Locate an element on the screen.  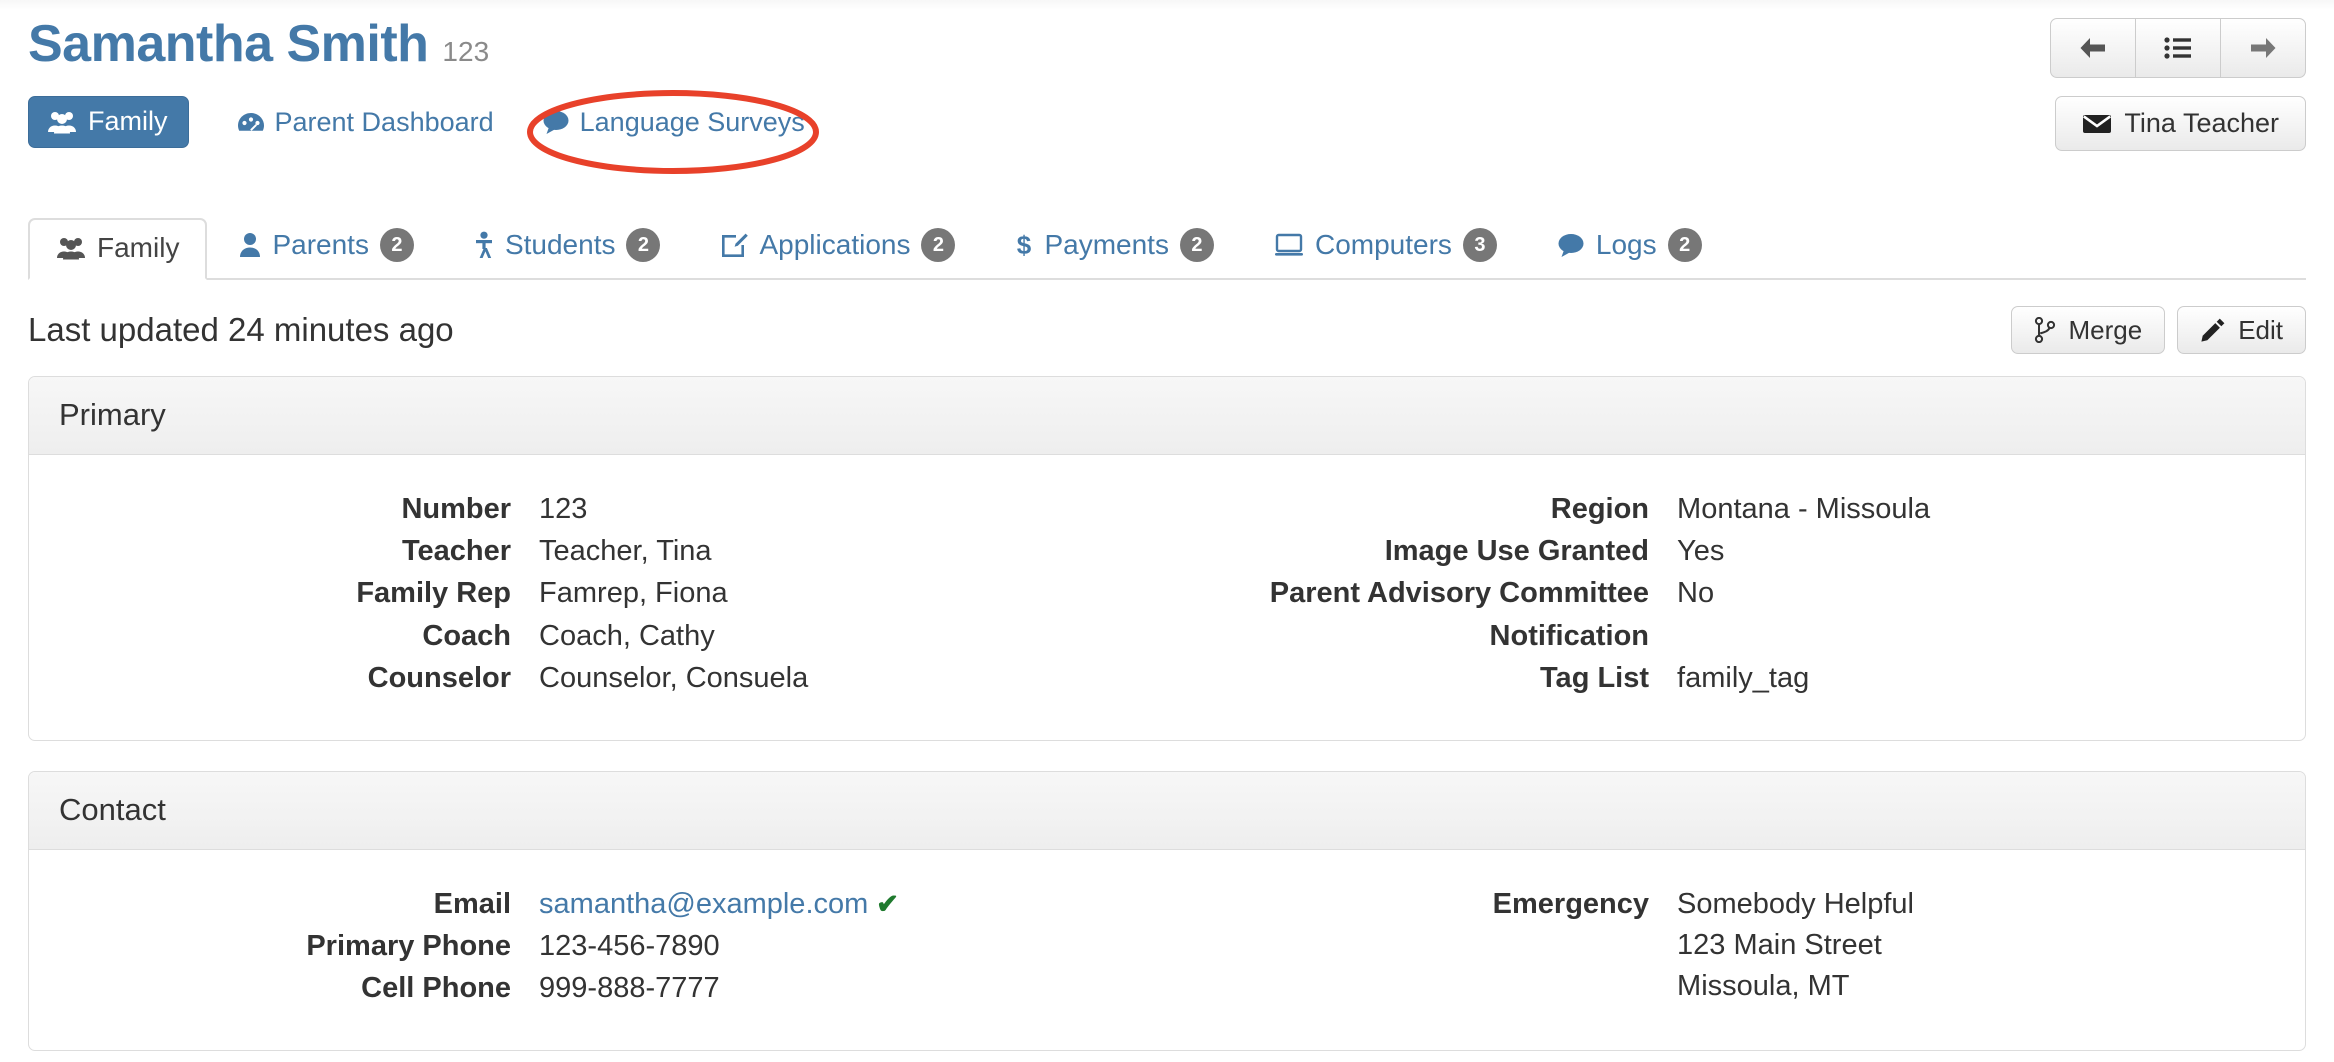
tab-logs: Logs 2 is located at coordinates (1629, 246).